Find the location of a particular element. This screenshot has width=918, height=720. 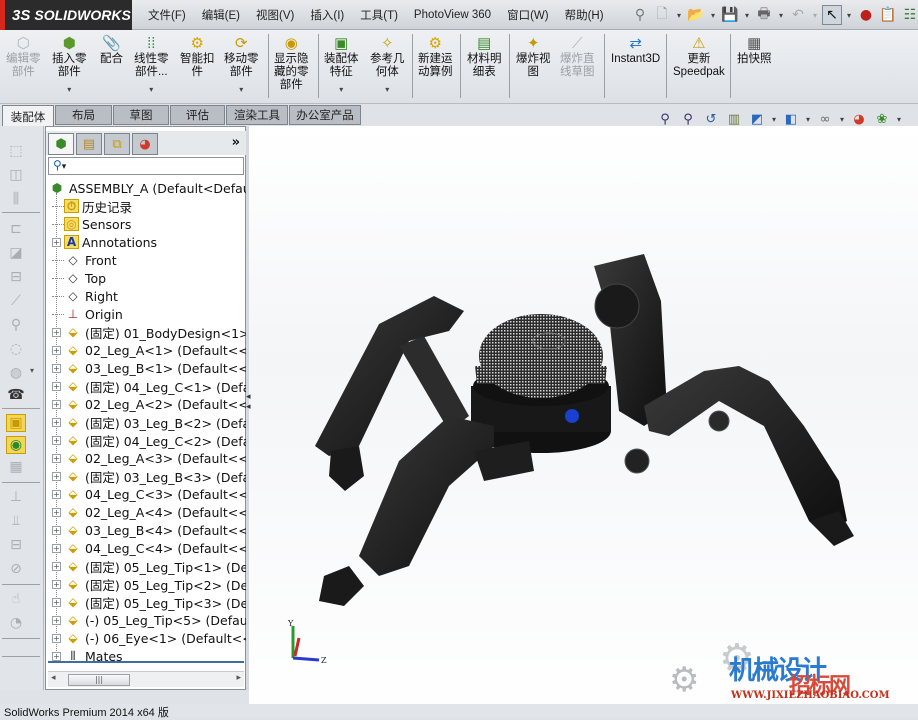

edit-appearance-icon: ◕ is located at coordinates (859, 119).